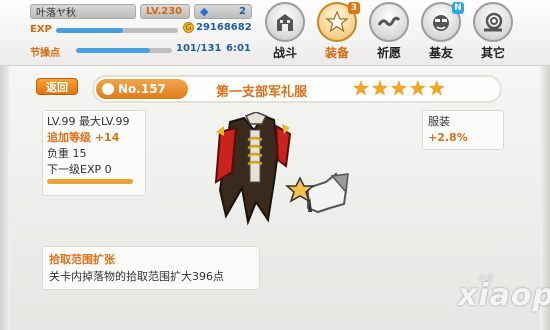 The image size is (550, 330). I want to click on player-level-text: LV.230, so click(164, 11).